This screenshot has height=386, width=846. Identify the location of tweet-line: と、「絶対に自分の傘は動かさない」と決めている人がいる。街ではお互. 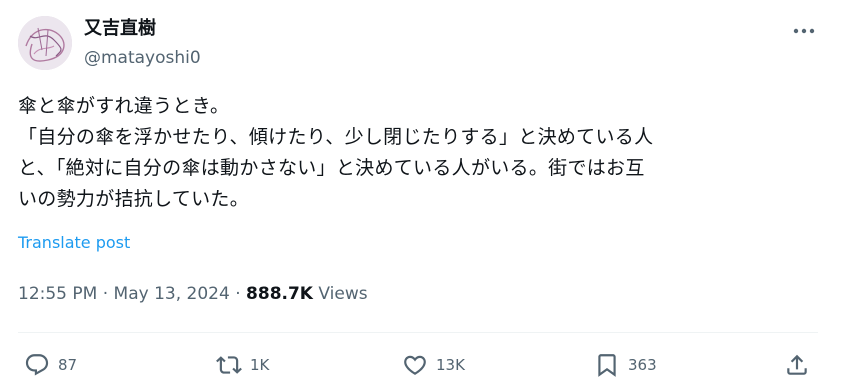
(331, 168).